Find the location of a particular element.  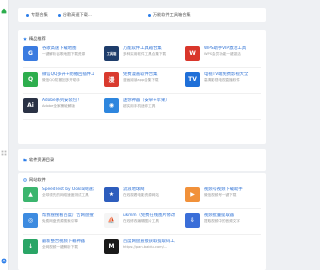

folder-icon is located at coordinates (25, 160).